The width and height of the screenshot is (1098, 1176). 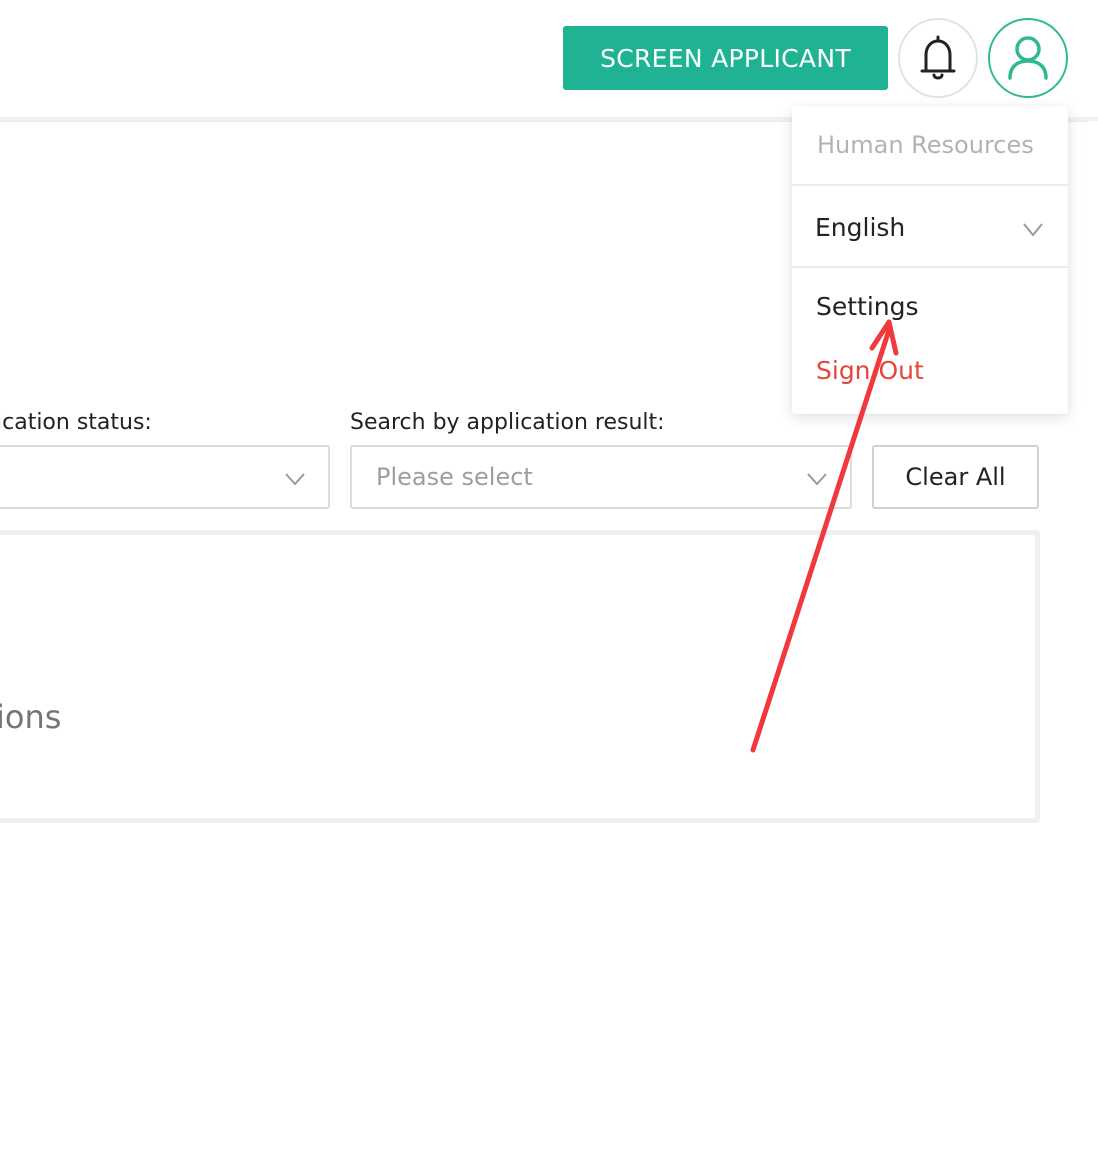 I want to click on clear-all-label: Clear All, so click(x=955, y=477).